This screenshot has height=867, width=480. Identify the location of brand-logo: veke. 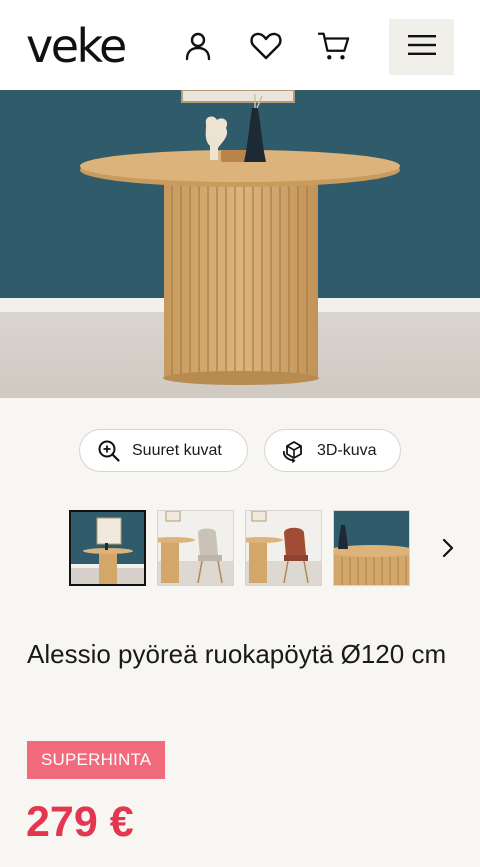
(76, 46).